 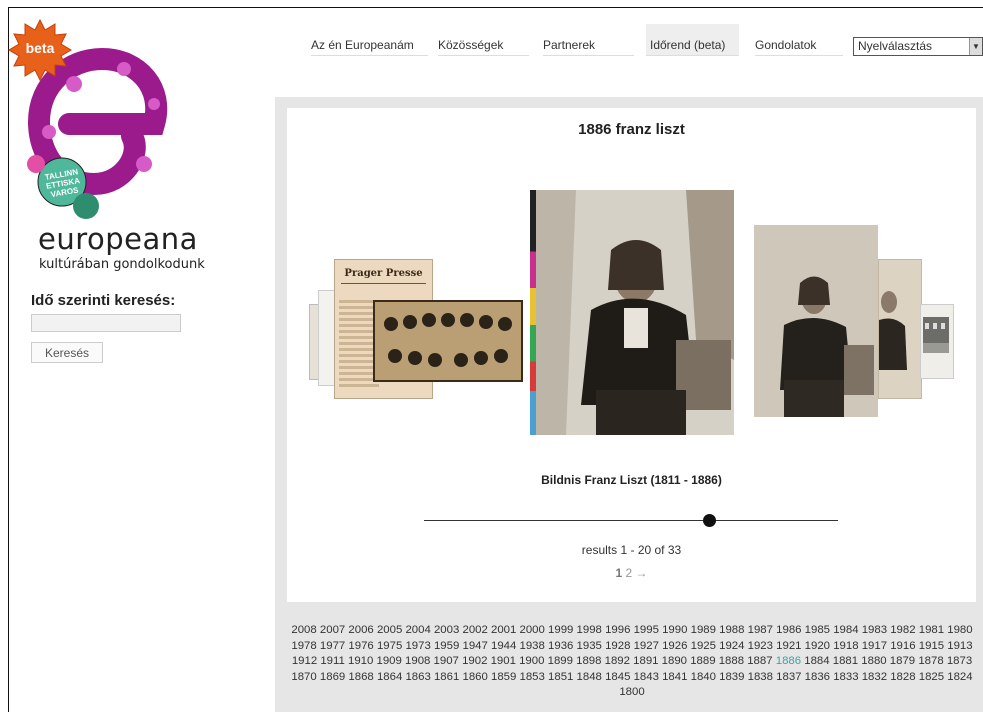 What do you see at coordinates (845, 630) in the screenshot?
I see `year-link: 1984` at bounding box center [845, 630].